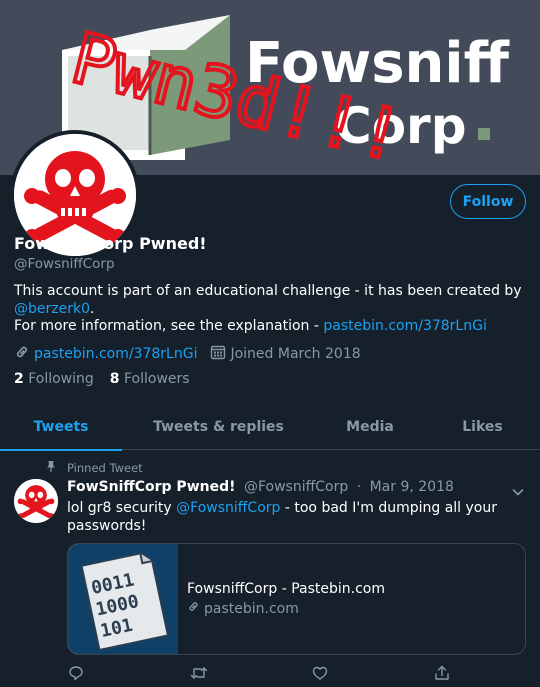  Describe the element at coordinates (51, 468) in the screenshot. I see `pin-icon` at that location.